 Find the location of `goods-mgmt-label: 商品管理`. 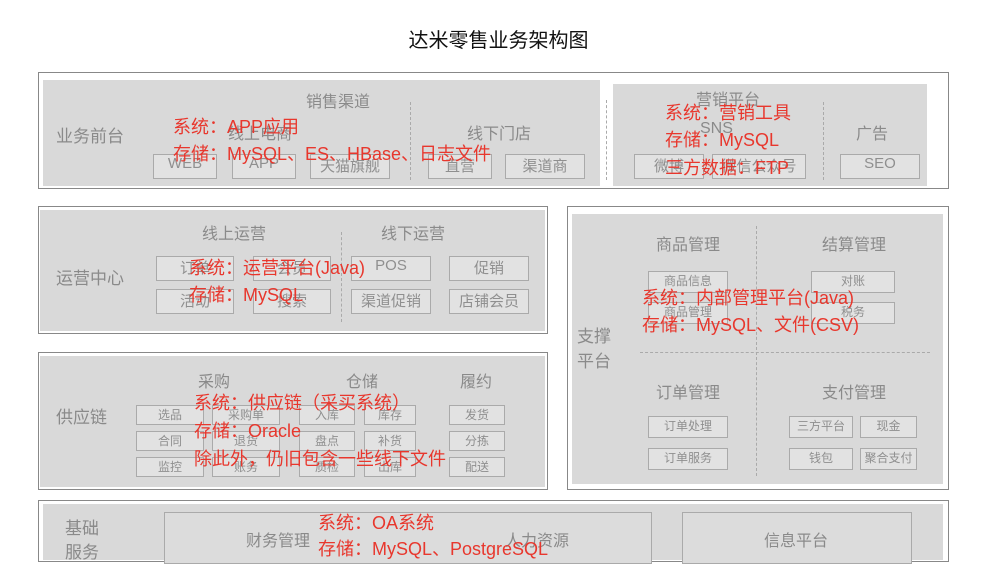

goods-mgmt-label: 商品管理 is located at coordinates (688, 245).